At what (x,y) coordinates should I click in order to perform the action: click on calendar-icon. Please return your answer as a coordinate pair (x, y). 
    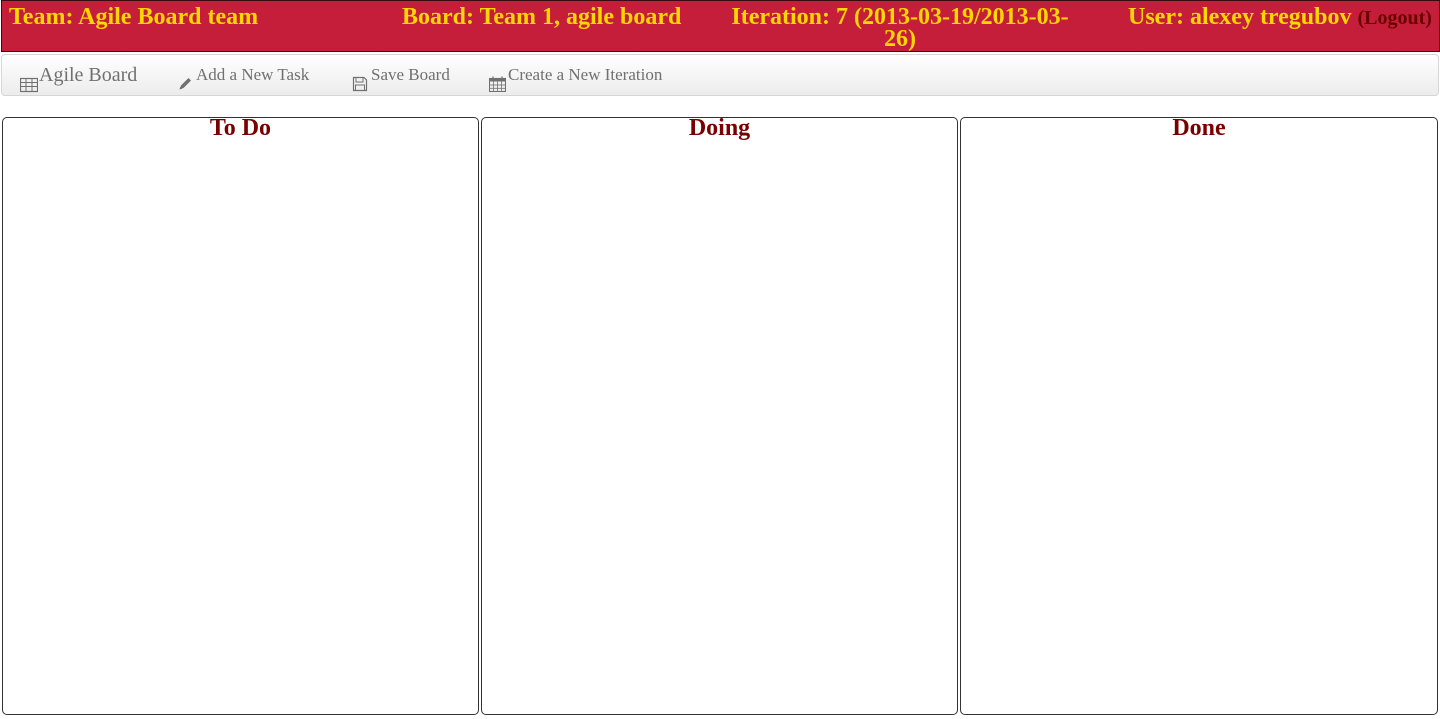
    Looking at the image, I should click on (497, 80).